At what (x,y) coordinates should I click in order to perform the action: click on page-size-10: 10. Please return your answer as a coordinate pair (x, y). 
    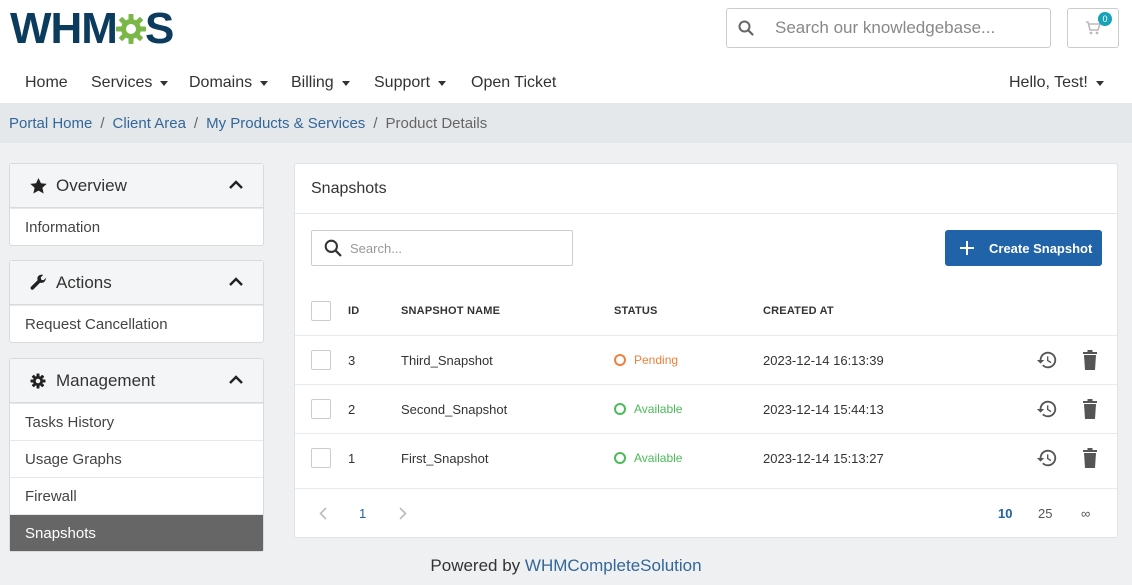
    Looking at the image, I should click on (1005, 513).